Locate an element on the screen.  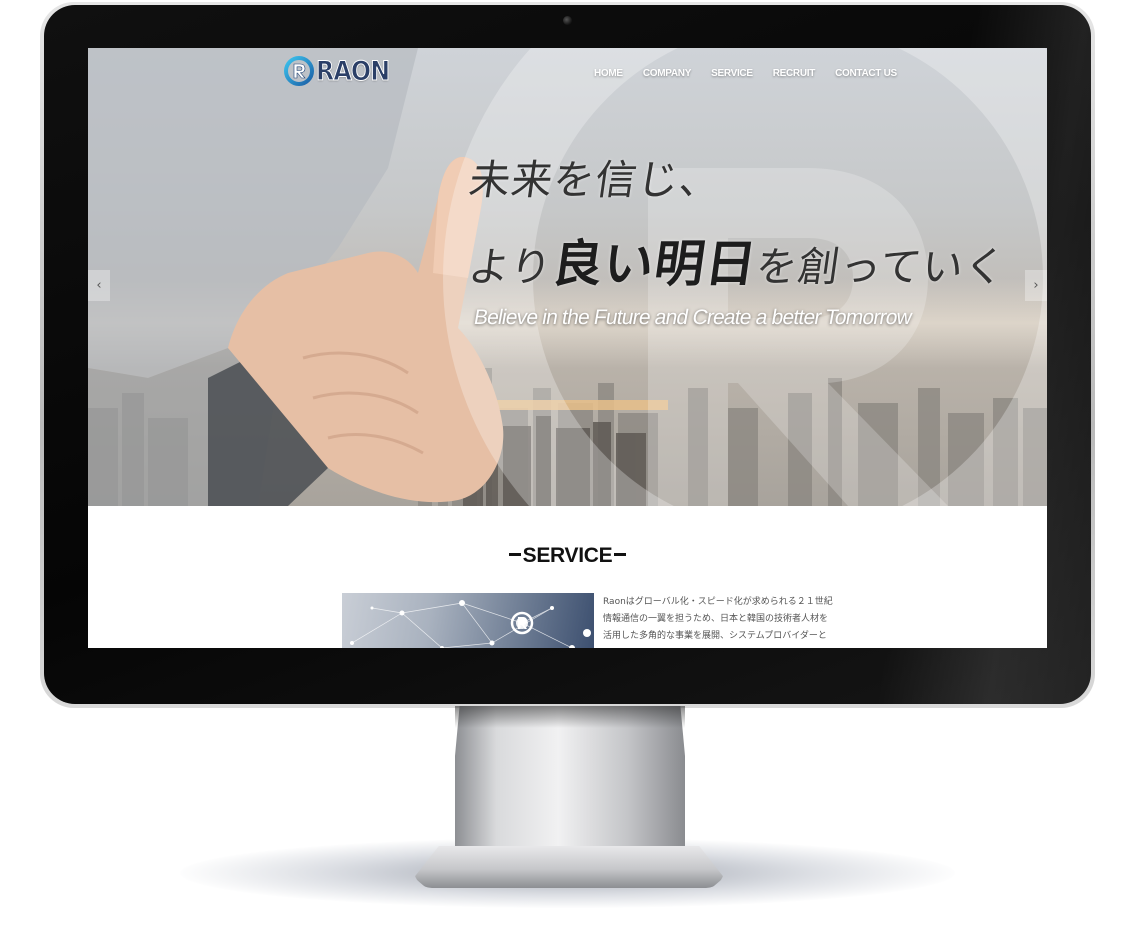
service-description-line: 情報通信の一翼を担うため、日本と韓国の技術者人材を is located at coordinates (716, 619).